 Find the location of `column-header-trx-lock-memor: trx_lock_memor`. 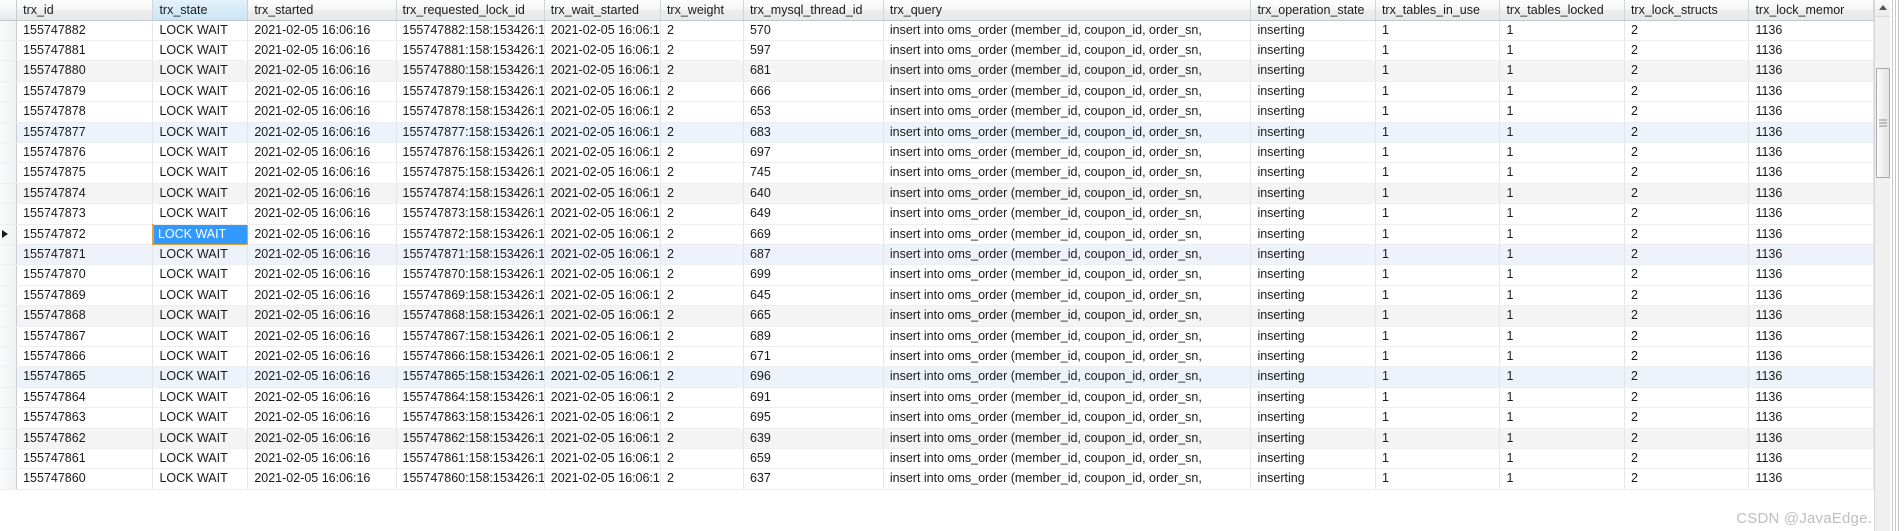

column-header-trx-lock-memor: trx_lock_memor is located at coordinates (1811, 10).